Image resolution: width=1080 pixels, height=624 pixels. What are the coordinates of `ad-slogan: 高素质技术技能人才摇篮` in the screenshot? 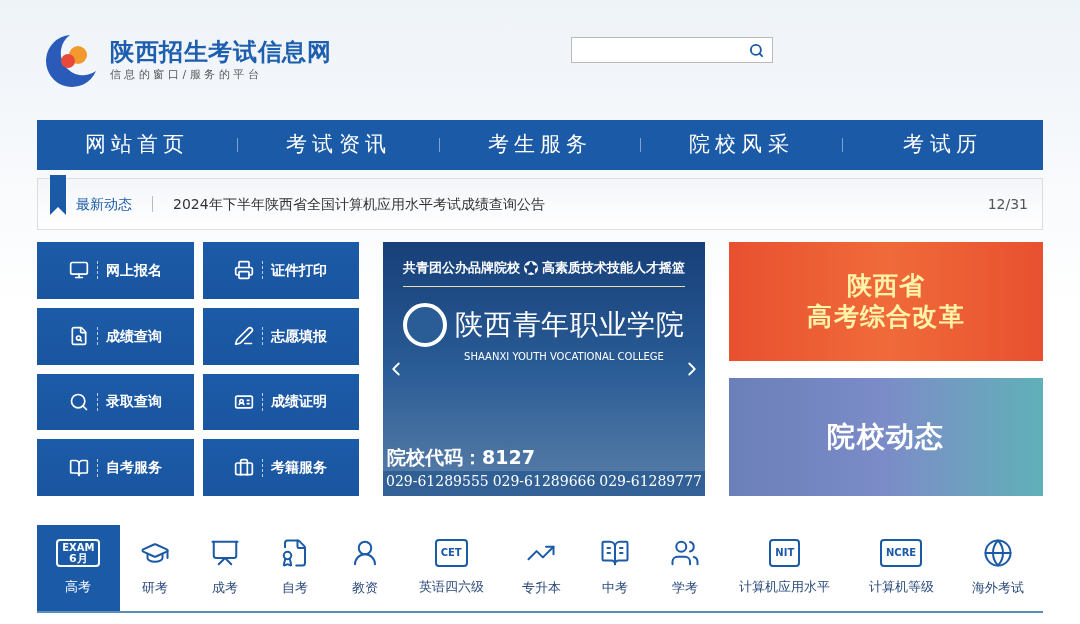 It's located at (613, 268).